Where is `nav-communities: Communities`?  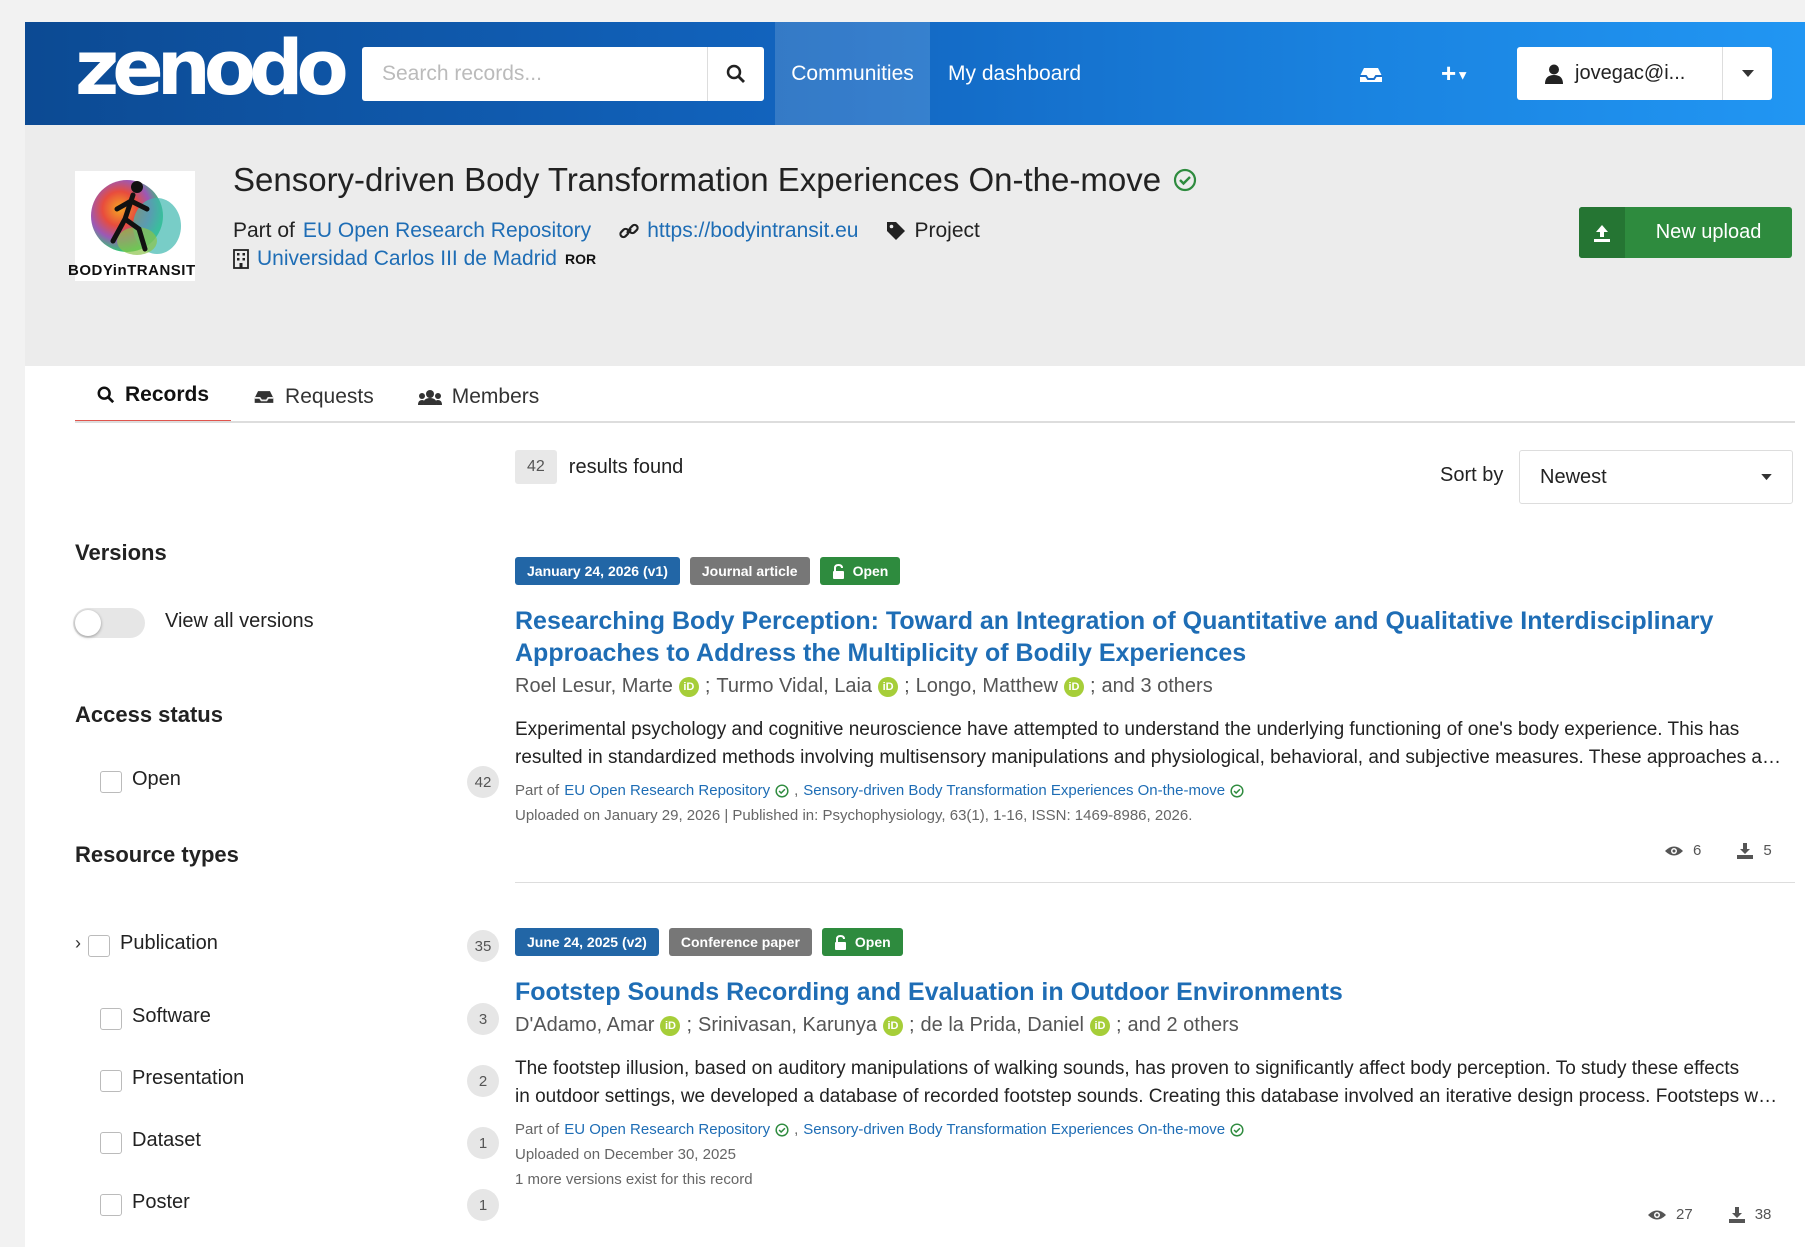
nav-communities: Communities is located at coordinates (852, 73).